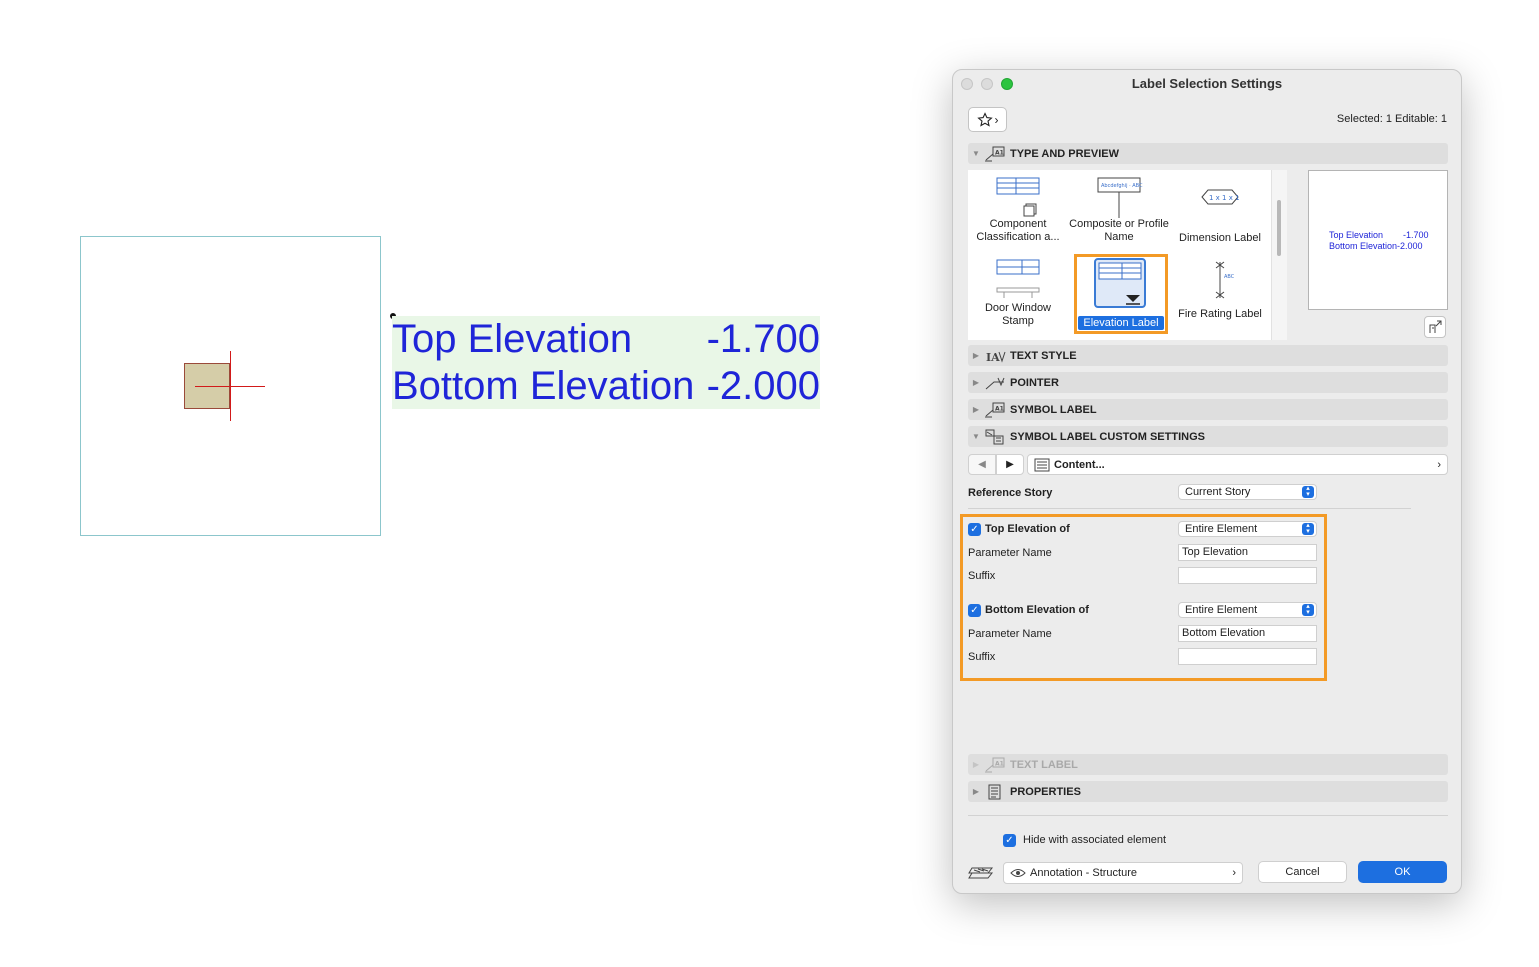 Image resolution: width=1539 pixels, height=967 pixels. Describe the element at coordinates (1010, 634) in the screenshot. I see `bottom-parameter-name-label: Parameter Name` at that location.